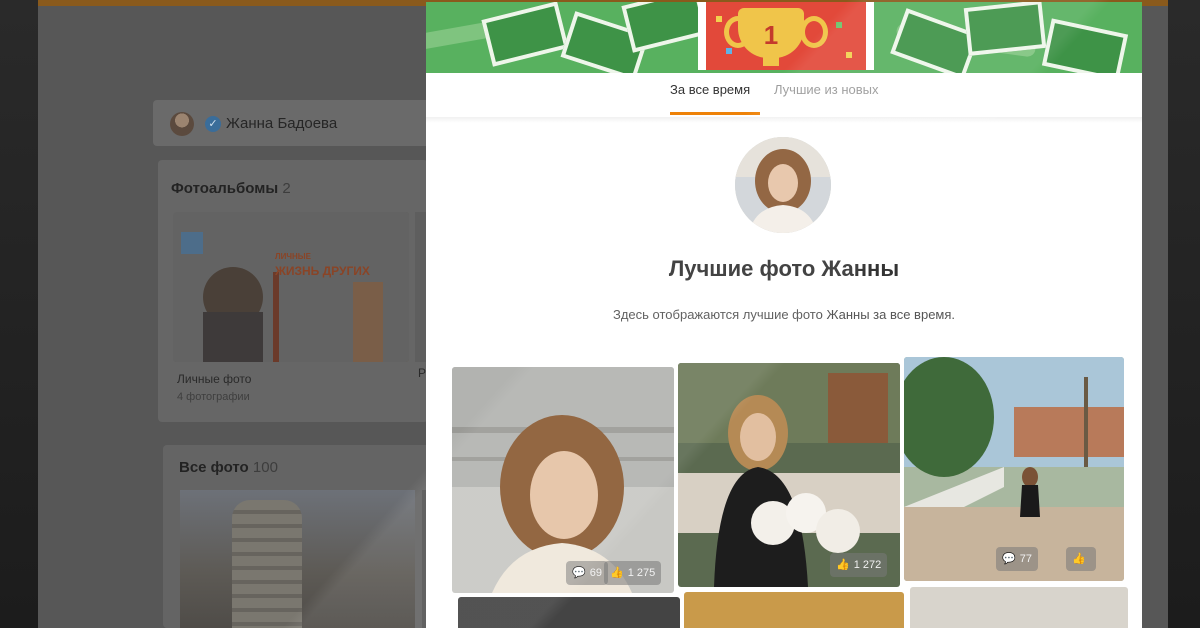 The height and width of the screenshot is (628, 1200). What do you see at coordinates (182, 124) in the screenshot?
I see `profile-avatar` at bounding box center [182, 124].